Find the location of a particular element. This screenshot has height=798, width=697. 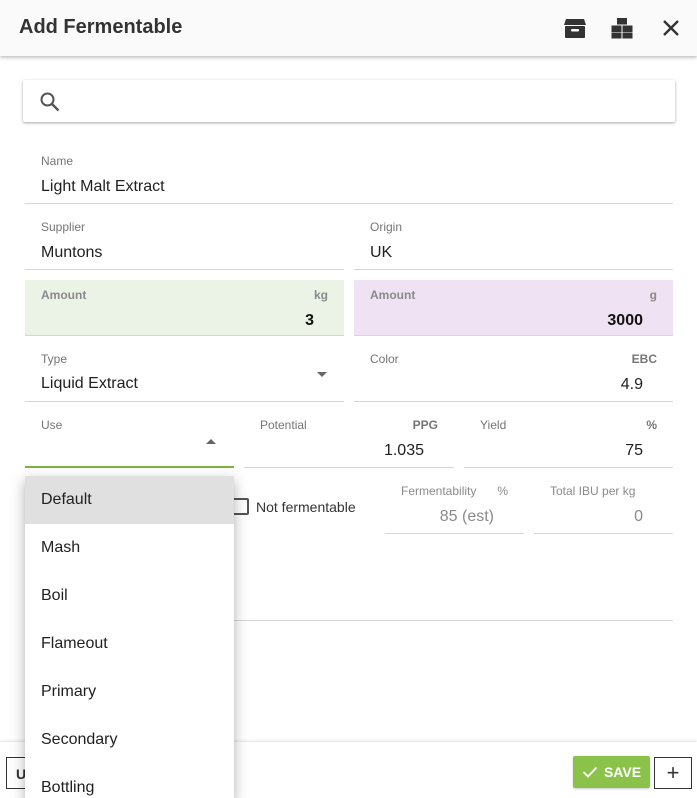

use-label: Use is located at coordinates (52, 425).